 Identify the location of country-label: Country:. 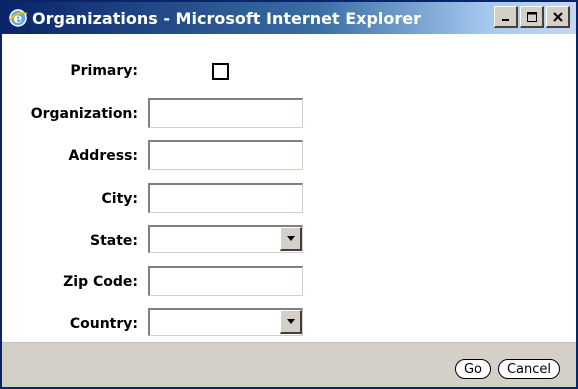
(103, 324).